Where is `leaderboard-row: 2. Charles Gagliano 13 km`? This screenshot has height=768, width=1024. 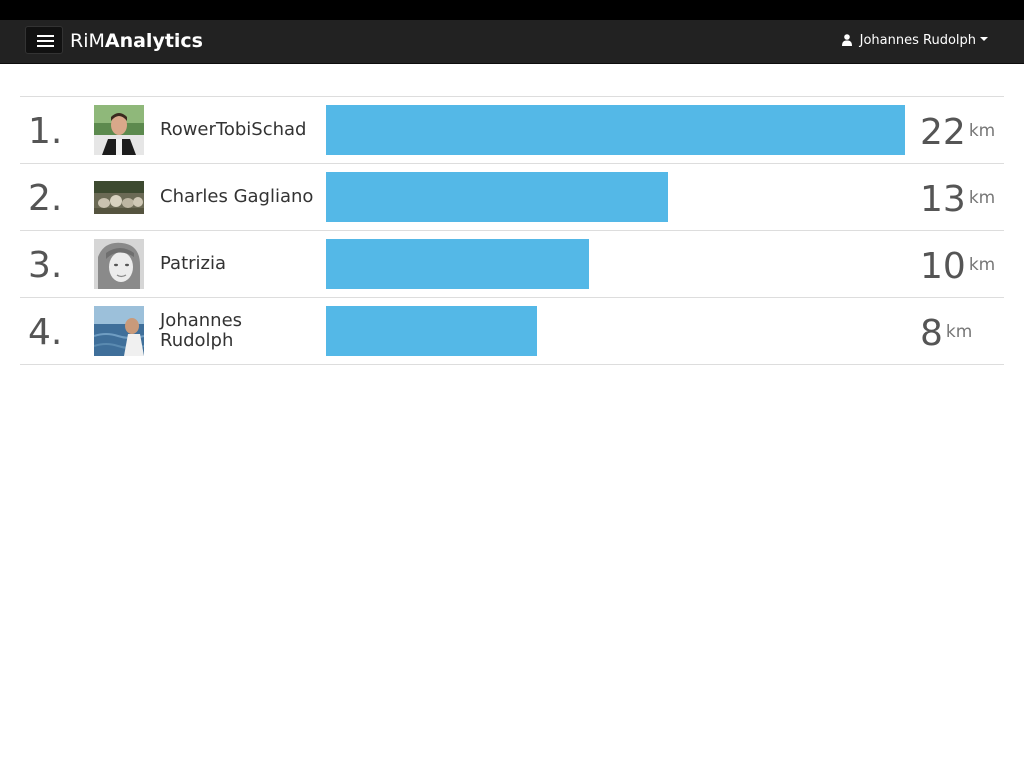
leaderboard-row: 2. Charles Gagliano 13 km is located at coordinates (512, 197).